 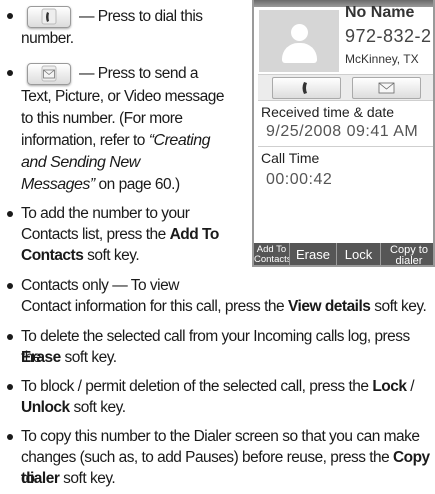 I want to click on message-desc-4: information, refer to “Creating, so click(x=116, y=140).